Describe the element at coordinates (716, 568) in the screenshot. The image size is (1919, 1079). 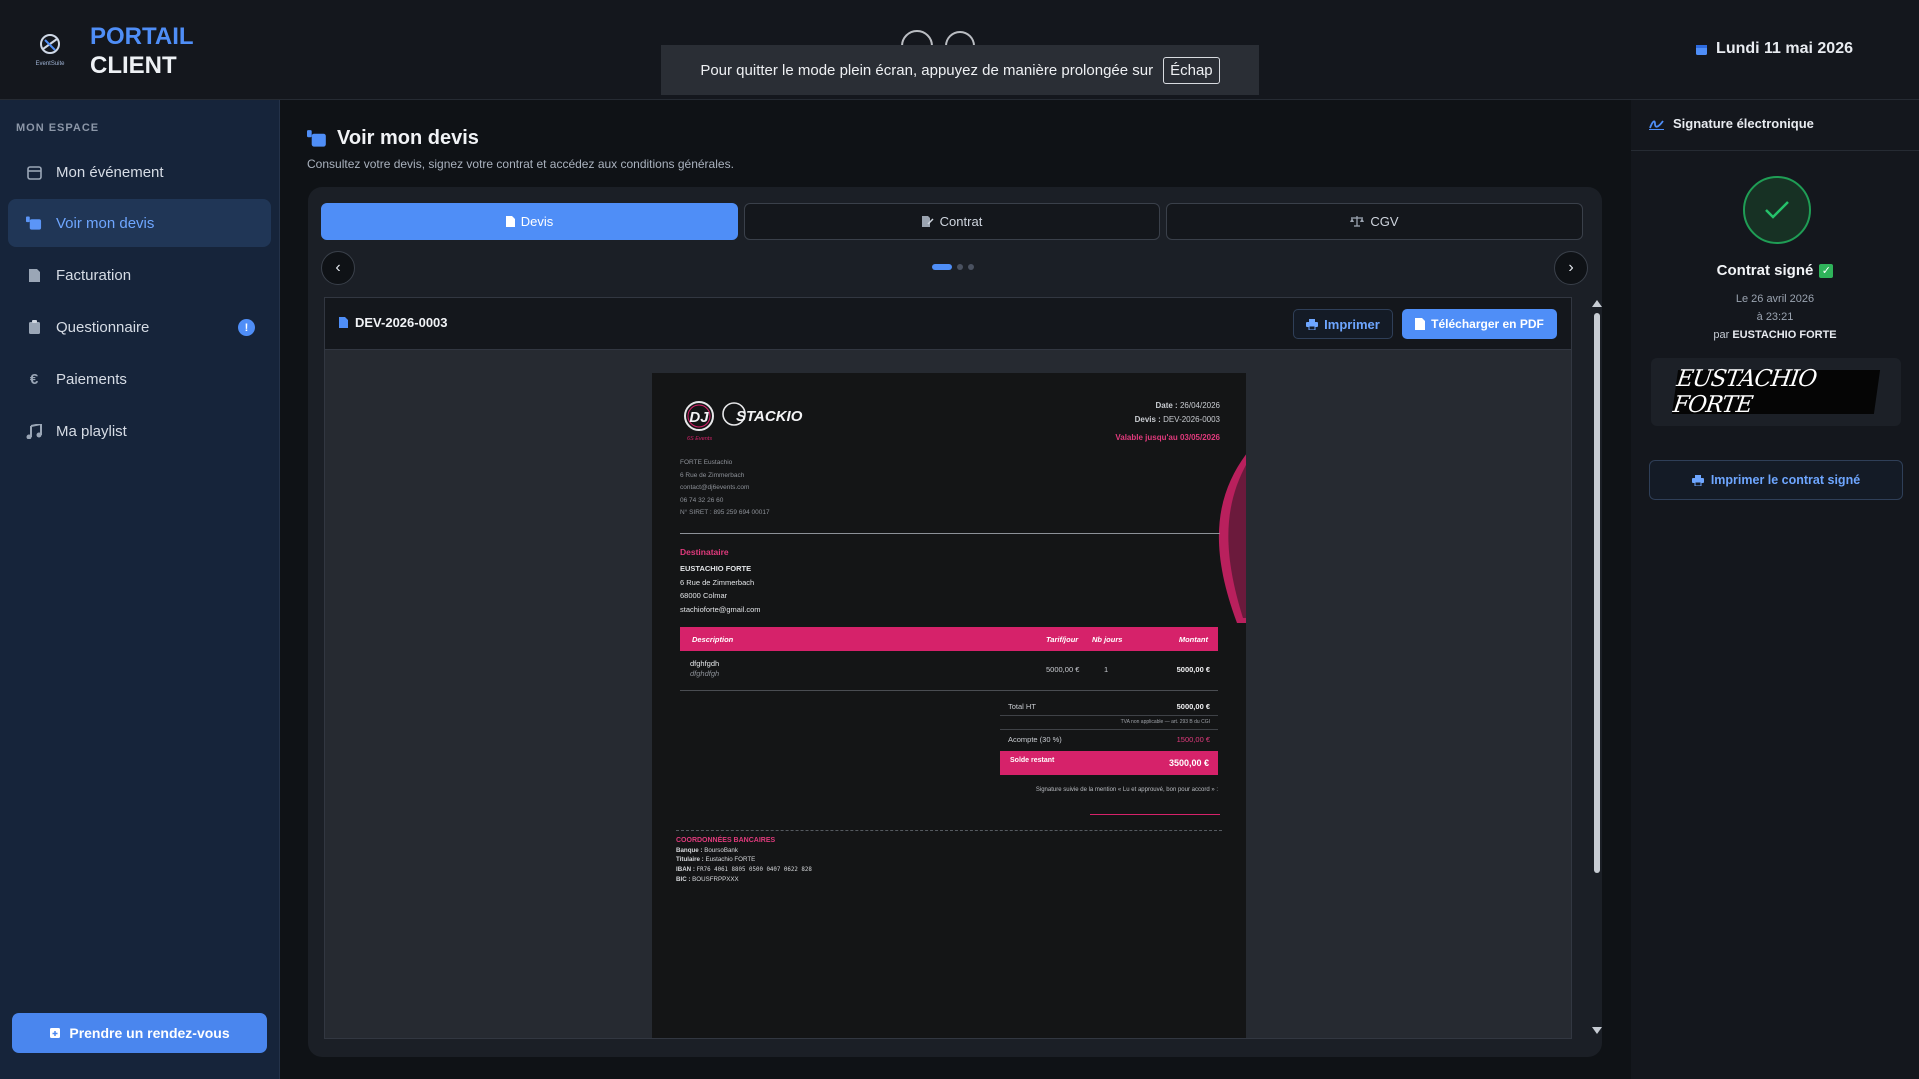
I see `recipient-name: EUSTACHIO FORTE` at that location.